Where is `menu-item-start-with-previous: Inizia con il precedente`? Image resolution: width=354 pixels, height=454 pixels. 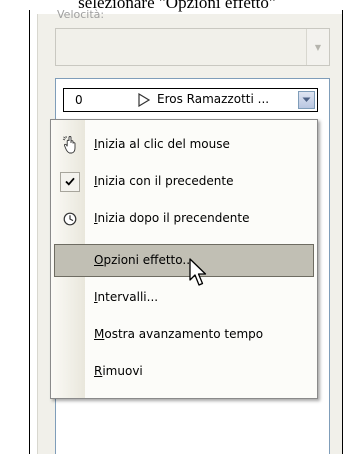 menu-item-start-with-previous: Inizia con il precedente is located at coordinates (184, 181).